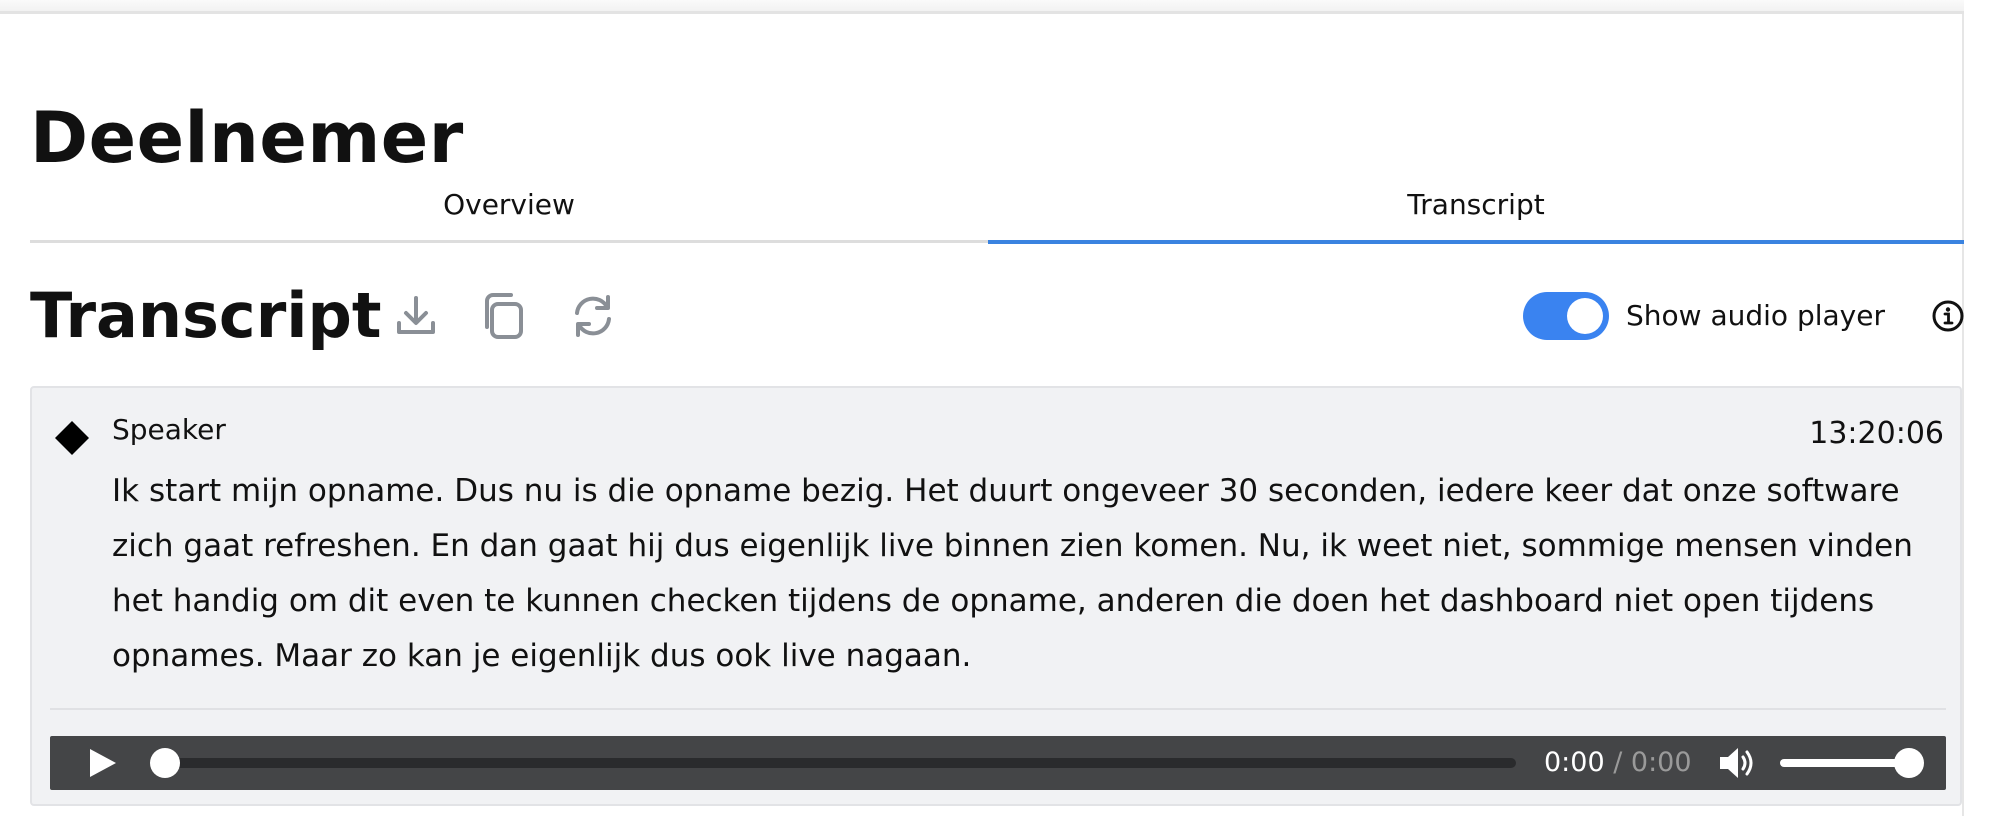 Image resolution: width=2004 pixels, height=816 pixels. I want to click on transcript-heading: Transcript, so click(206, 315).